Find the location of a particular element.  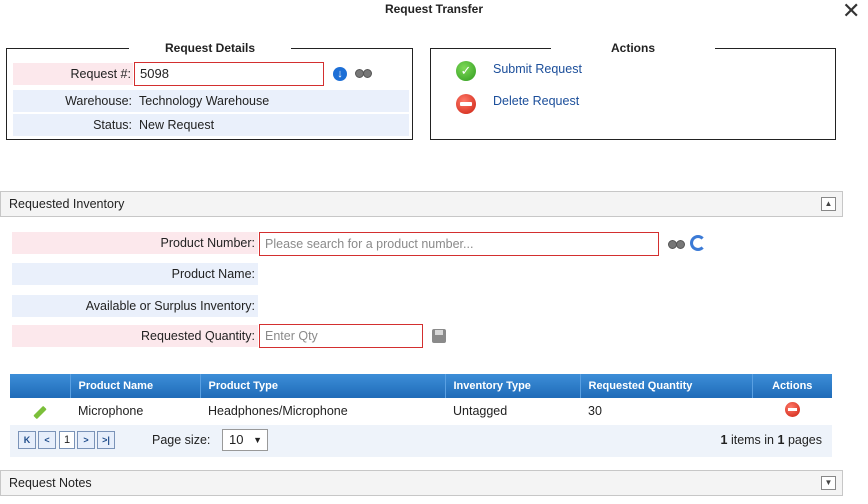

requested-quantity-input: Enter Qty is located at coordinates (341, 336).